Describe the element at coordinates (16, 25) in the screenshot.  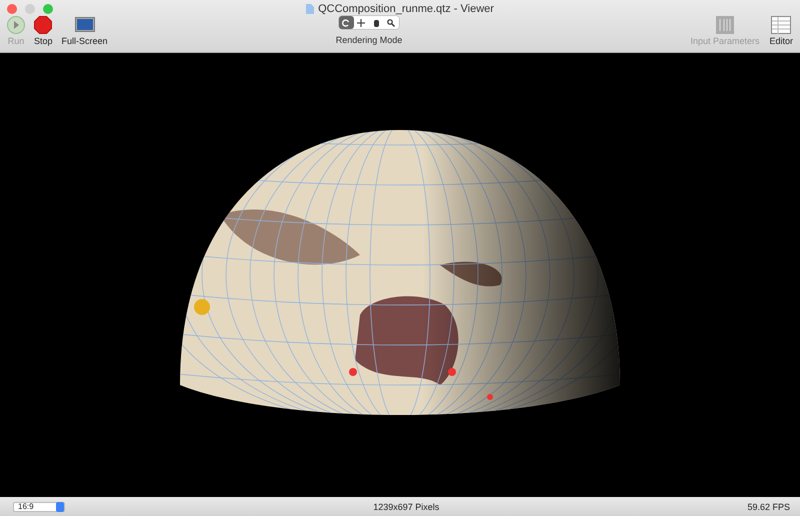
I see `play-icon` at that location.